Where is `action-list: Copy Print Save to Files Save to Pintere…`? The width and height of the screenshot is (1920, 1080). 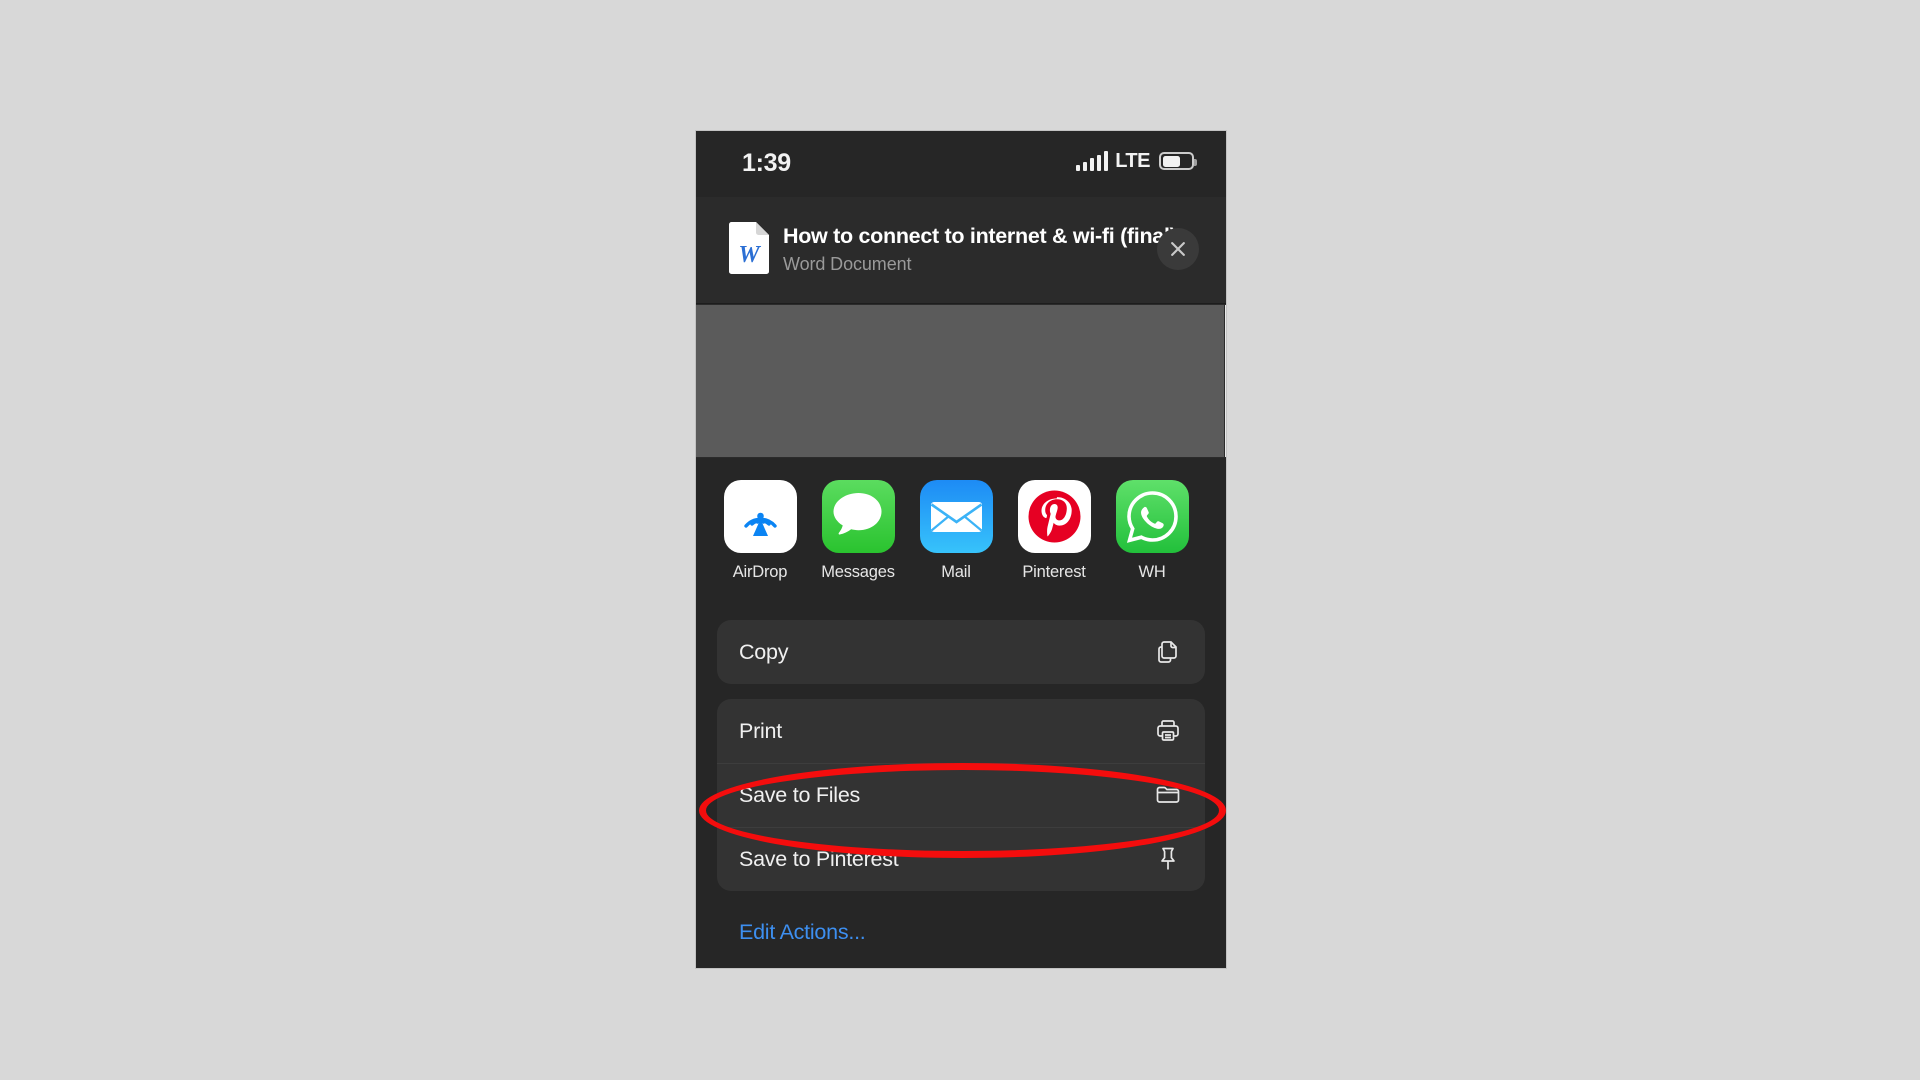 action-list: Copy Print Save to Files Save to Pintere… is located at coordinates (961, 782).